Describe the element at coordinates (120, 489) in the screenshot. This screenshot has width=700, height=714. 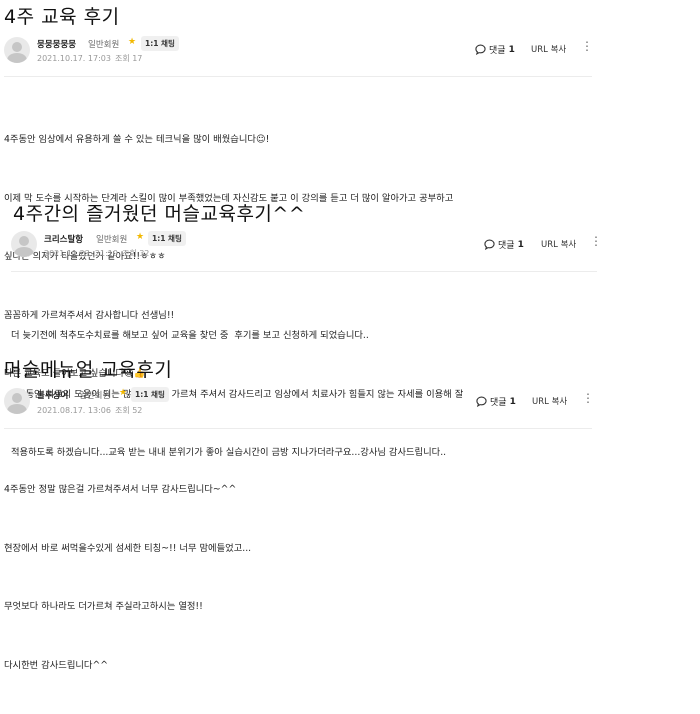
I see `content-line: 4주동안 정말 많은걸 가르쳐주셔서 너무 감사드립니다~^^` at that location.